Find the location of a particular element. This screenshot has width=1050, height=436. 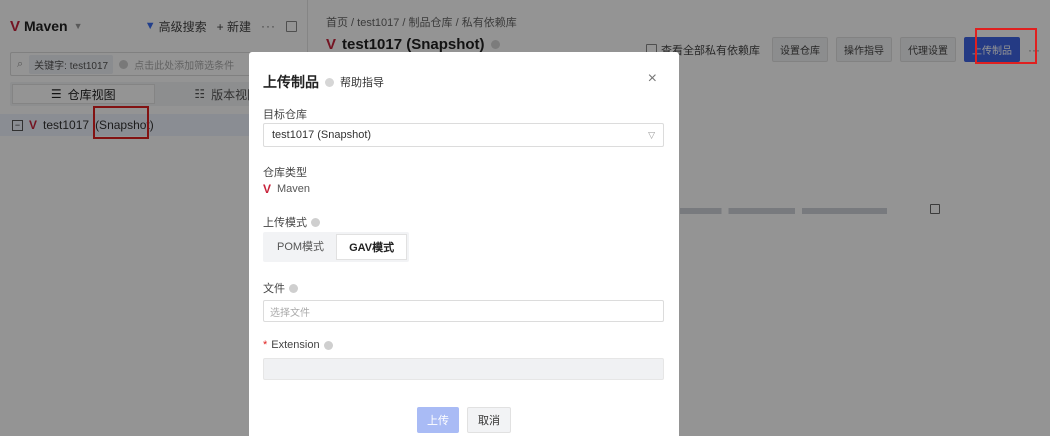

cancel-button: 取消 is located at coordinates (489, 420).